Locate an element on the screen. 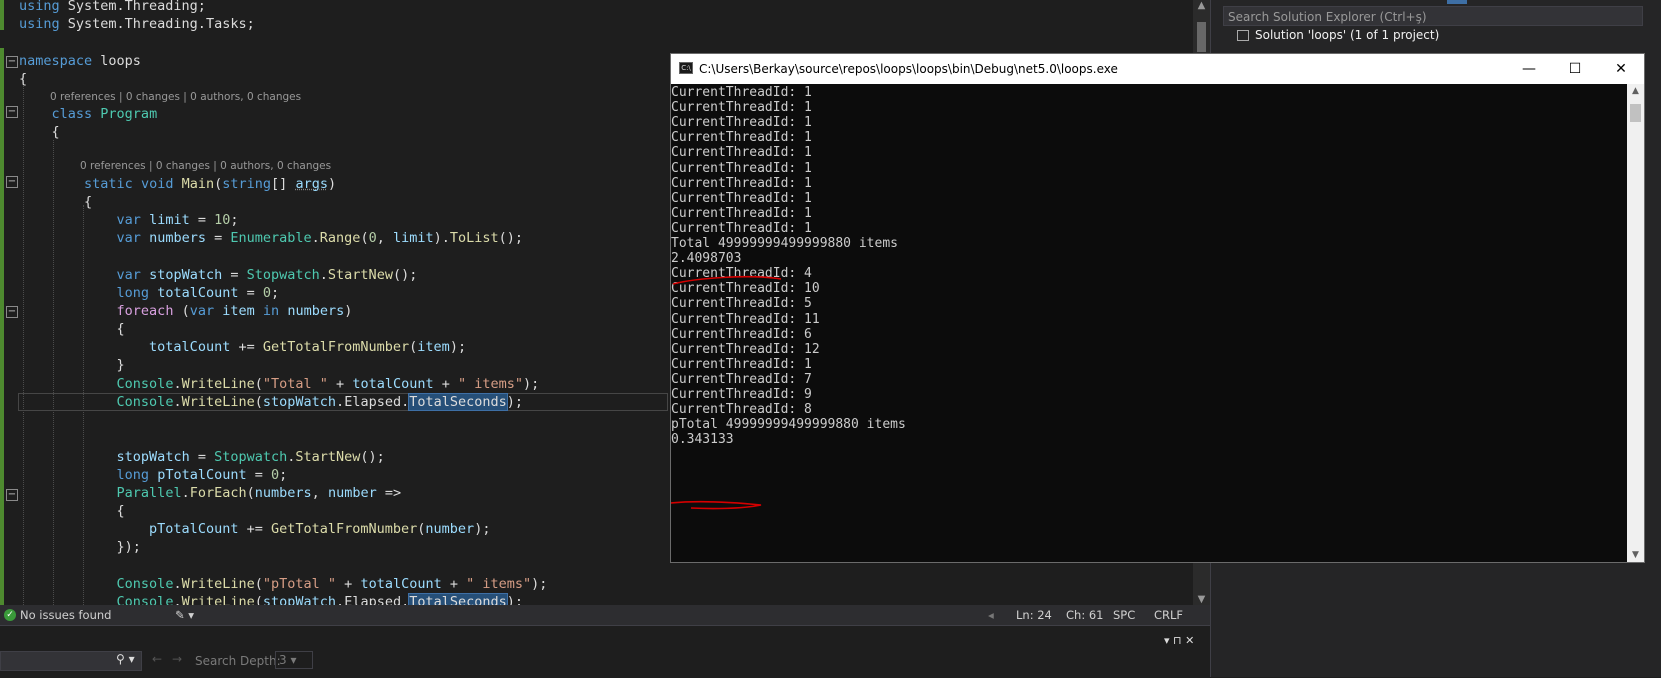 The height and width of the screenshot is (678, 1661). forward-arrow-icon: → is located at coordinates (177, 659).